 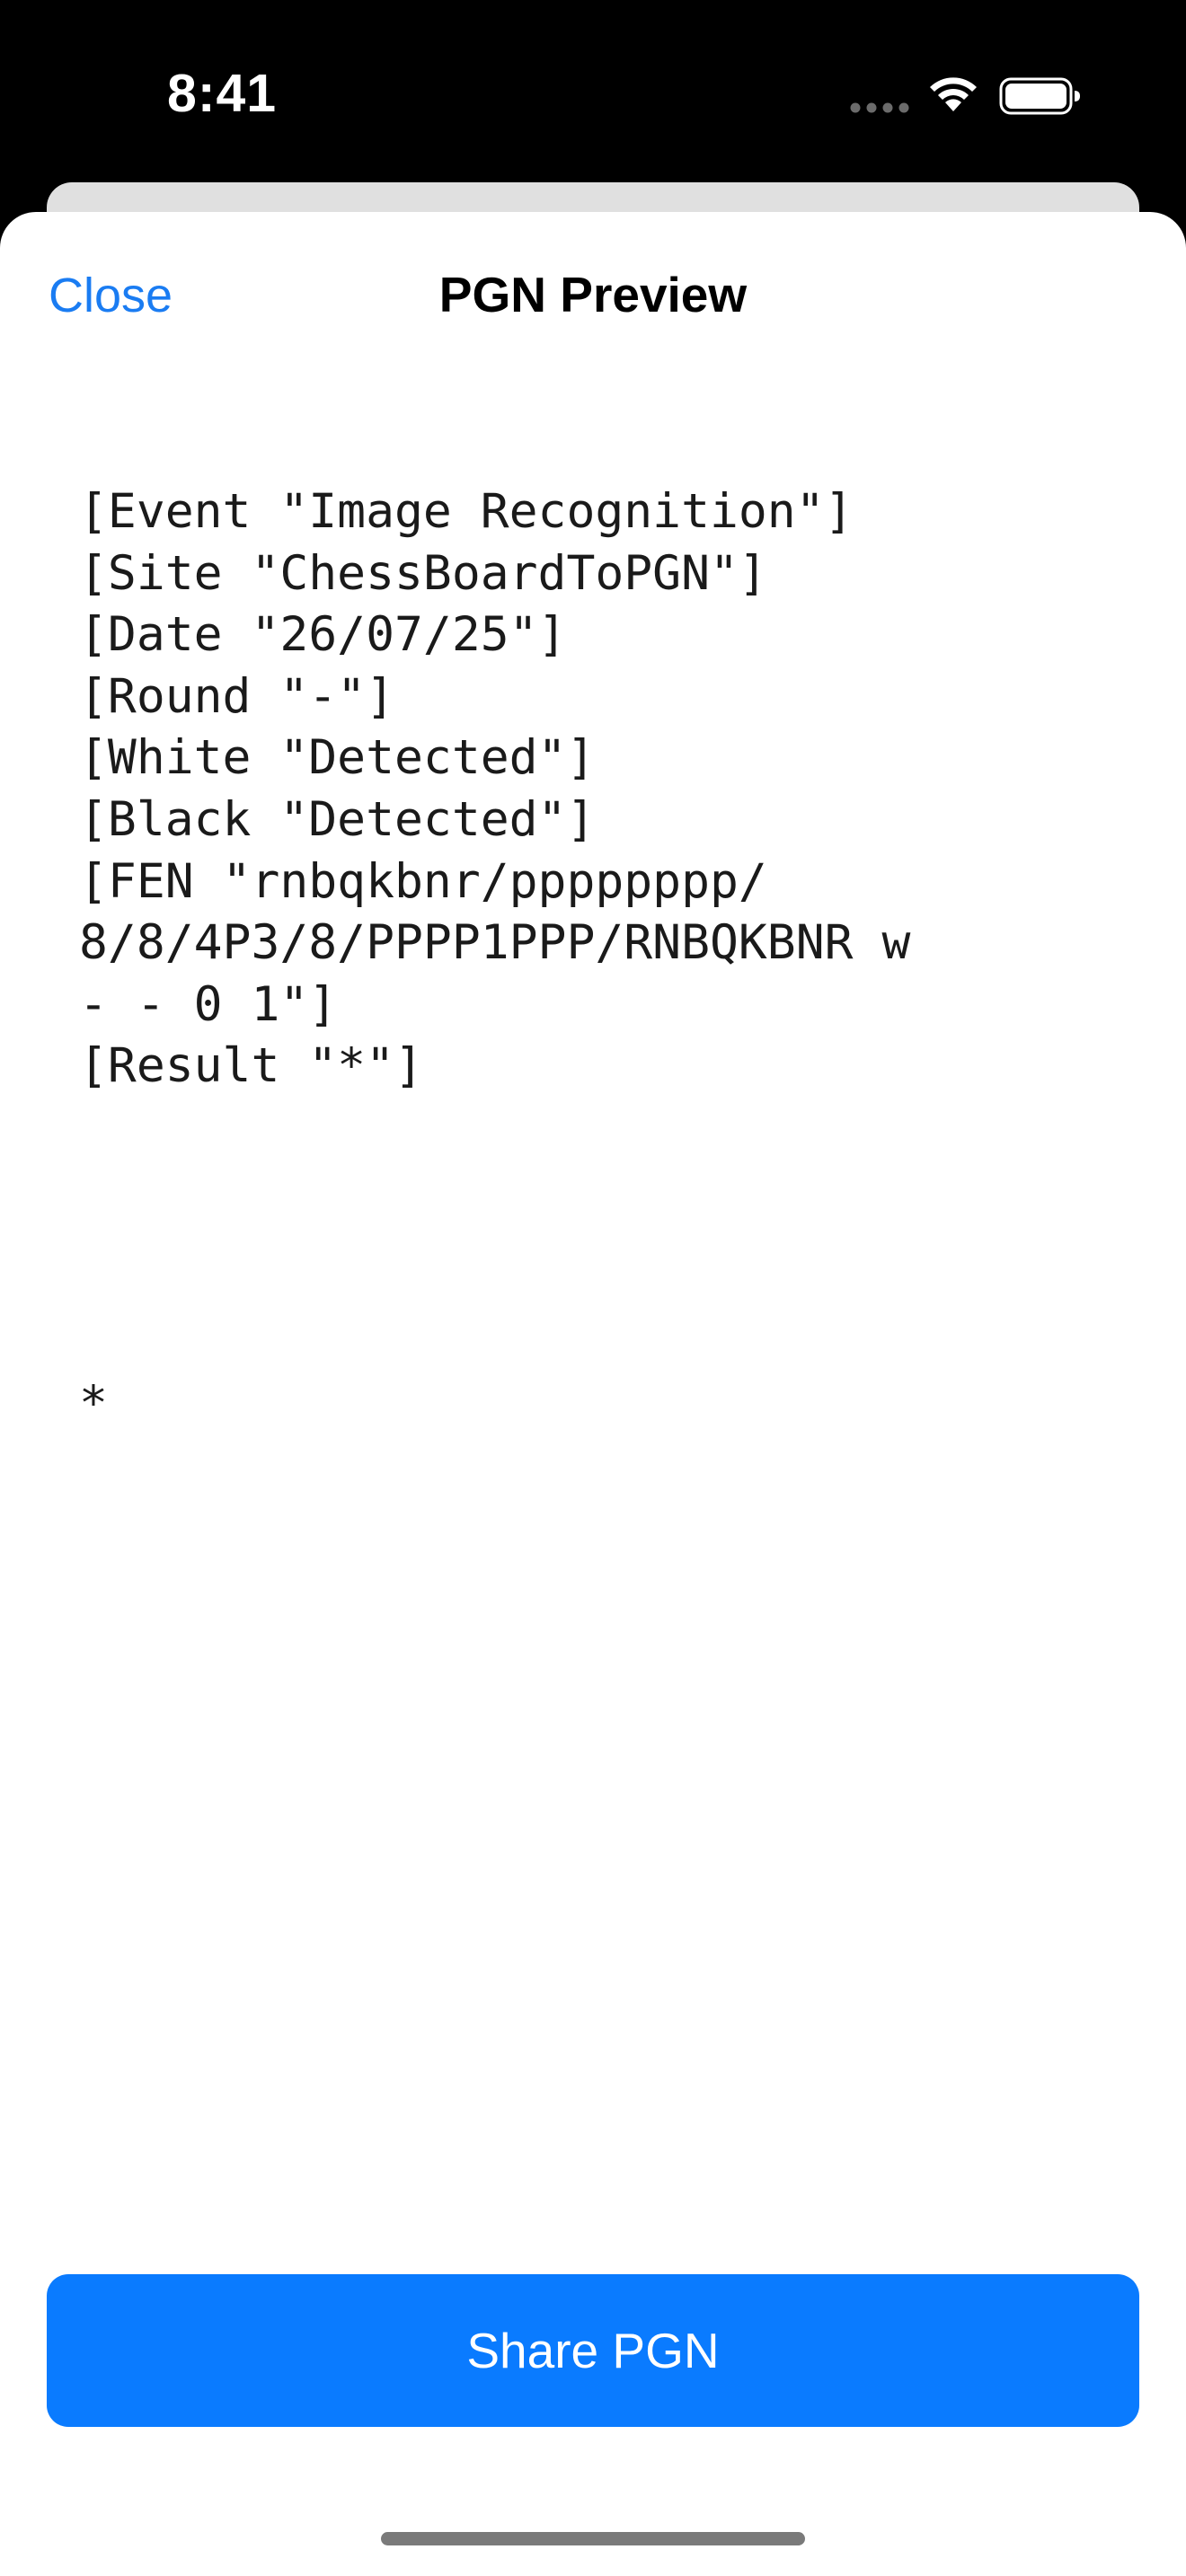 What do you see at coordinates (423, 881) in the screenshot?
I see `pgn-line: [FEN "rnbqkbnr/pppppppp/` at bounding box center [423, 881].